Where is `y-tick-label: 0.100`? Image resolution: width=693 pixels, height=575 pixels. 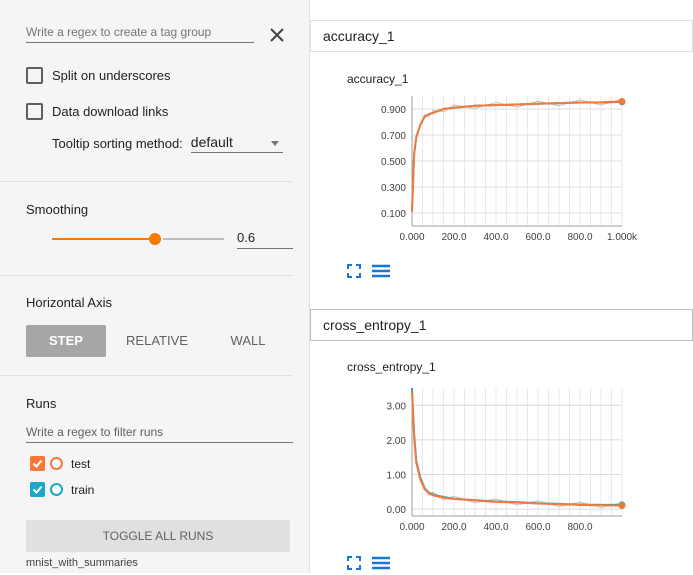
y-tick-label: 0.100 is located at coordinates (393, 214).